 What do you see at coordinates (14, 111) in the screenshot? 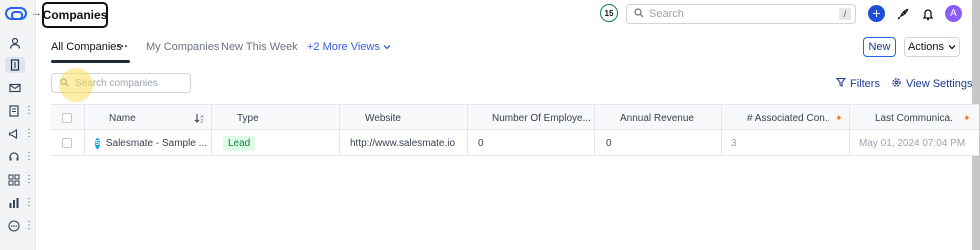
I see `document-icon` at bounding box center [14, 111].